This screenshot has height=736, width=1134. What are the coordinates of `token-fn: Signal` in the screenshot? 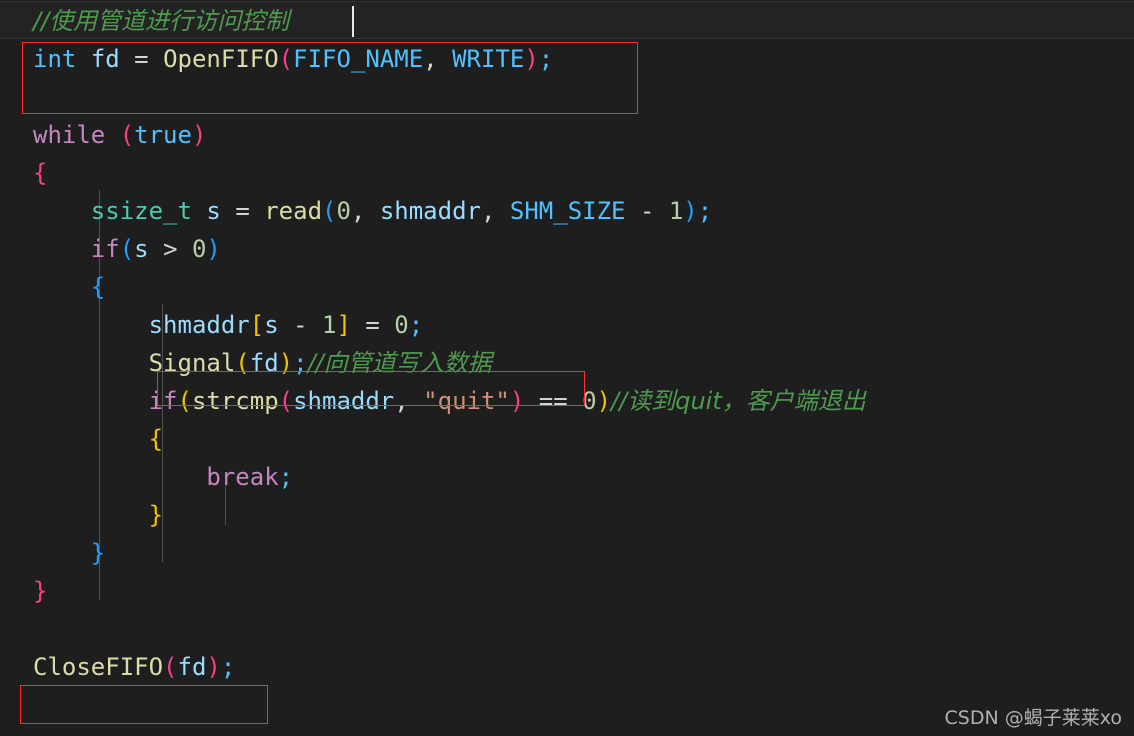 It's located at (192, 363).